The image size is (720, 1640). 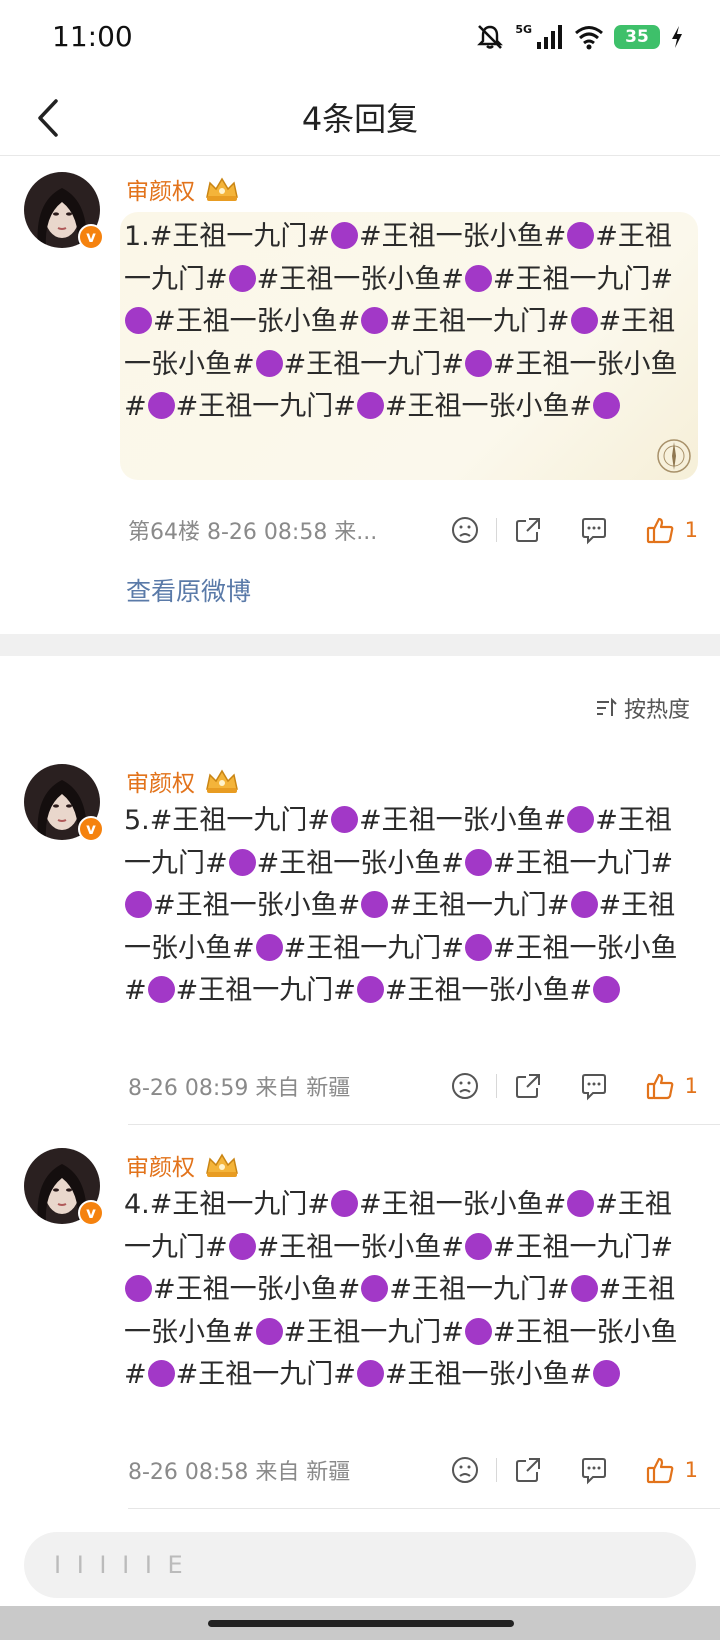 I want to click on sort-label: 按热度, so click(x=656, y=710).